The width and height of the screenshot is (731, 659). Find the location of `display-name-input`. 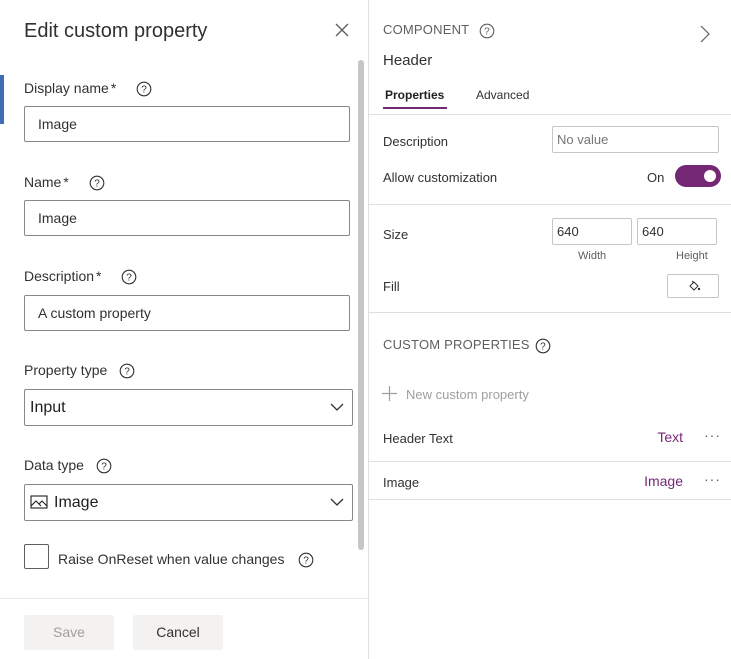

display-name-input is located at coordinates (187, 124).